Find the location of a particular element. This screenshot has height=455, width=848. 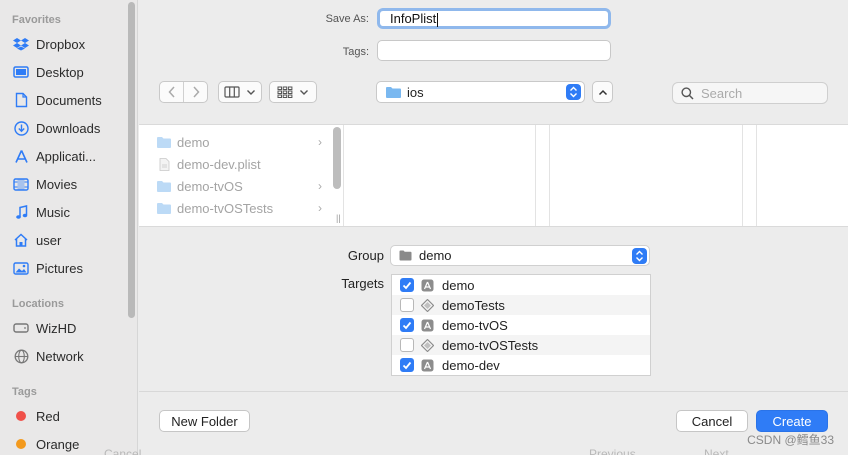

sidebar-item-label: Documents is located at coordinates (69, 100).